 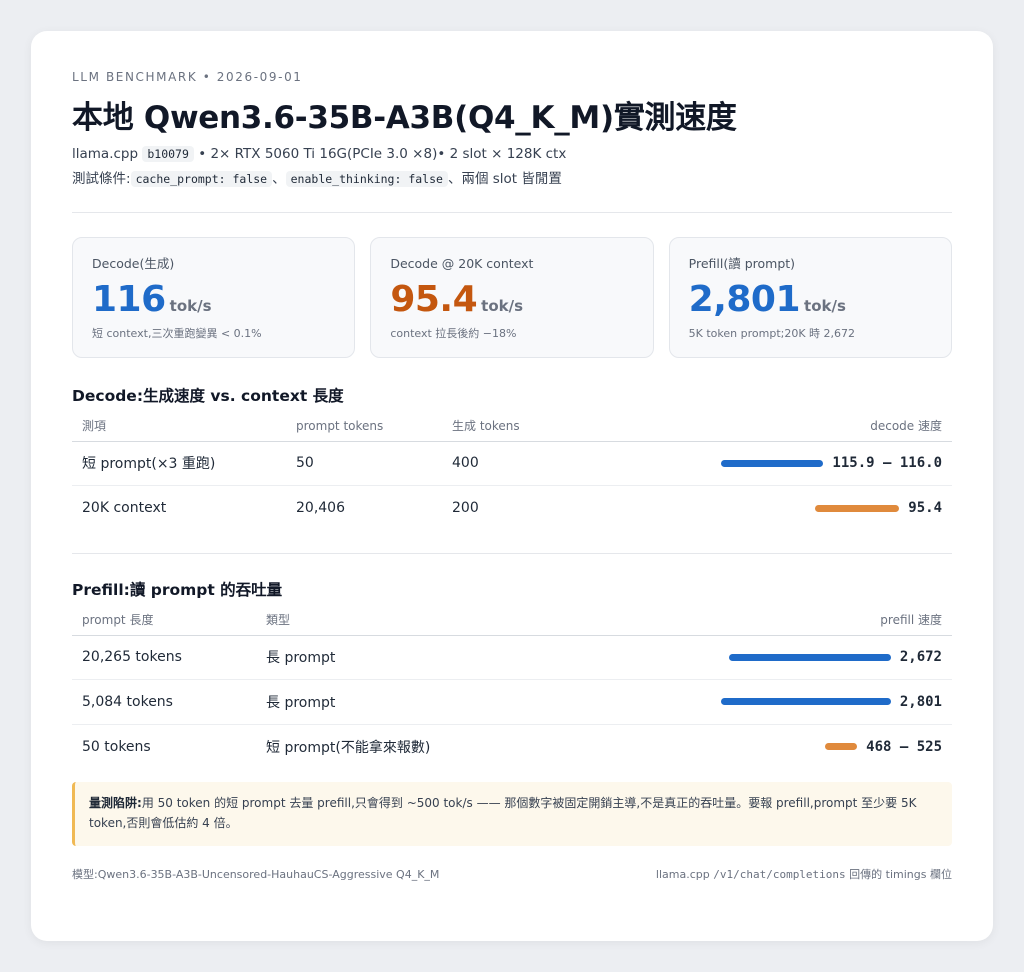 What do you see at coordinates (920, 657) in the screenshot?
I see `speed-value: 2,672` at bounding box center [920, 657].